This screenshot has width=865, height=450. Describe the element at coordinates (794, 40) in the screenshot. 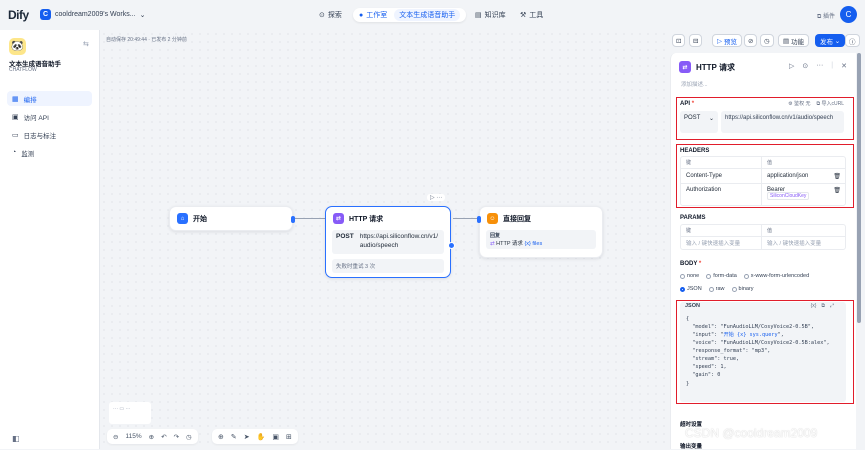

I see `features-button: ▤ 功能` at that location.